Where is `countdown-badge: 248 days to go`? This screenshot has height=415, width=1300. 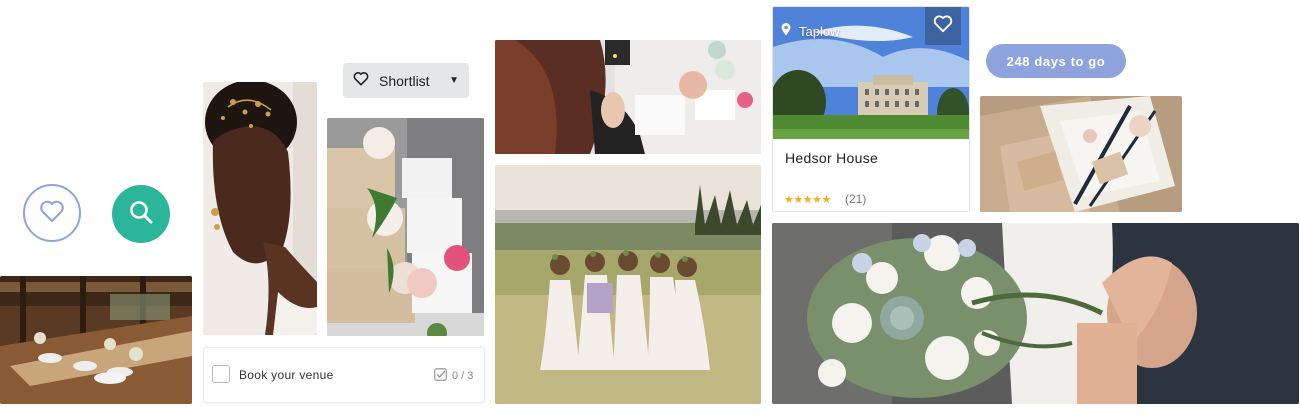
countdown-badge: 248 days to go is located at coordinates (1056, 61).